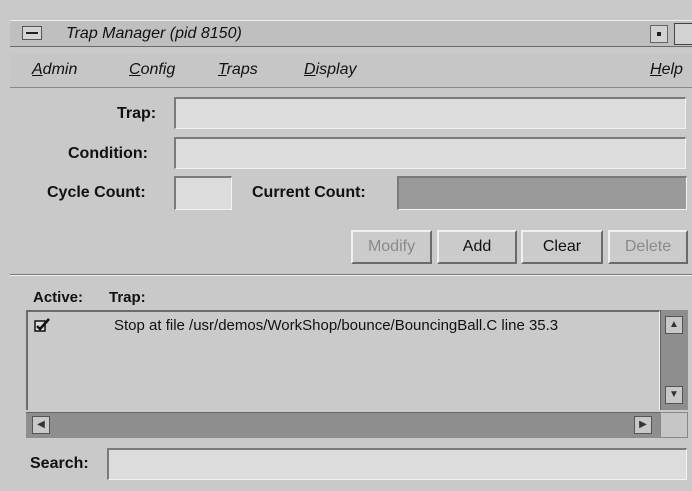 Image resolution: width=692 pixels, height=491 pixels. I want to click on menu-display: Display, so click(330, 70).